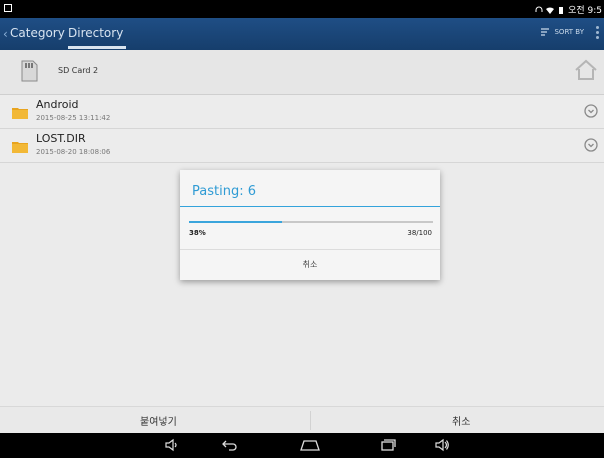 This screenshot has width=604, height=458. Describe the element at coordinates (302, 112) in the screenshot. I see `list-item: Android 2015-08-25 13:11:42` at that location.